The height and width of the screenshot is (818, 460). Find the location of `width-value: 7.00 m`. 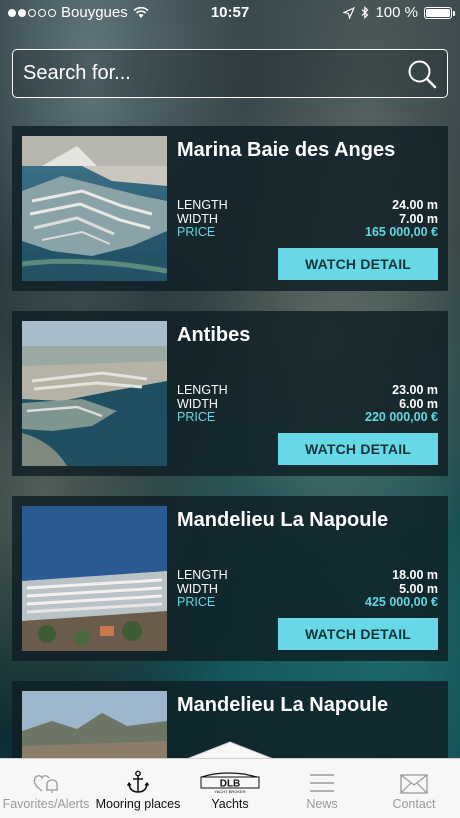

width-value: 7.00 m is located at coordinates (418, 218).